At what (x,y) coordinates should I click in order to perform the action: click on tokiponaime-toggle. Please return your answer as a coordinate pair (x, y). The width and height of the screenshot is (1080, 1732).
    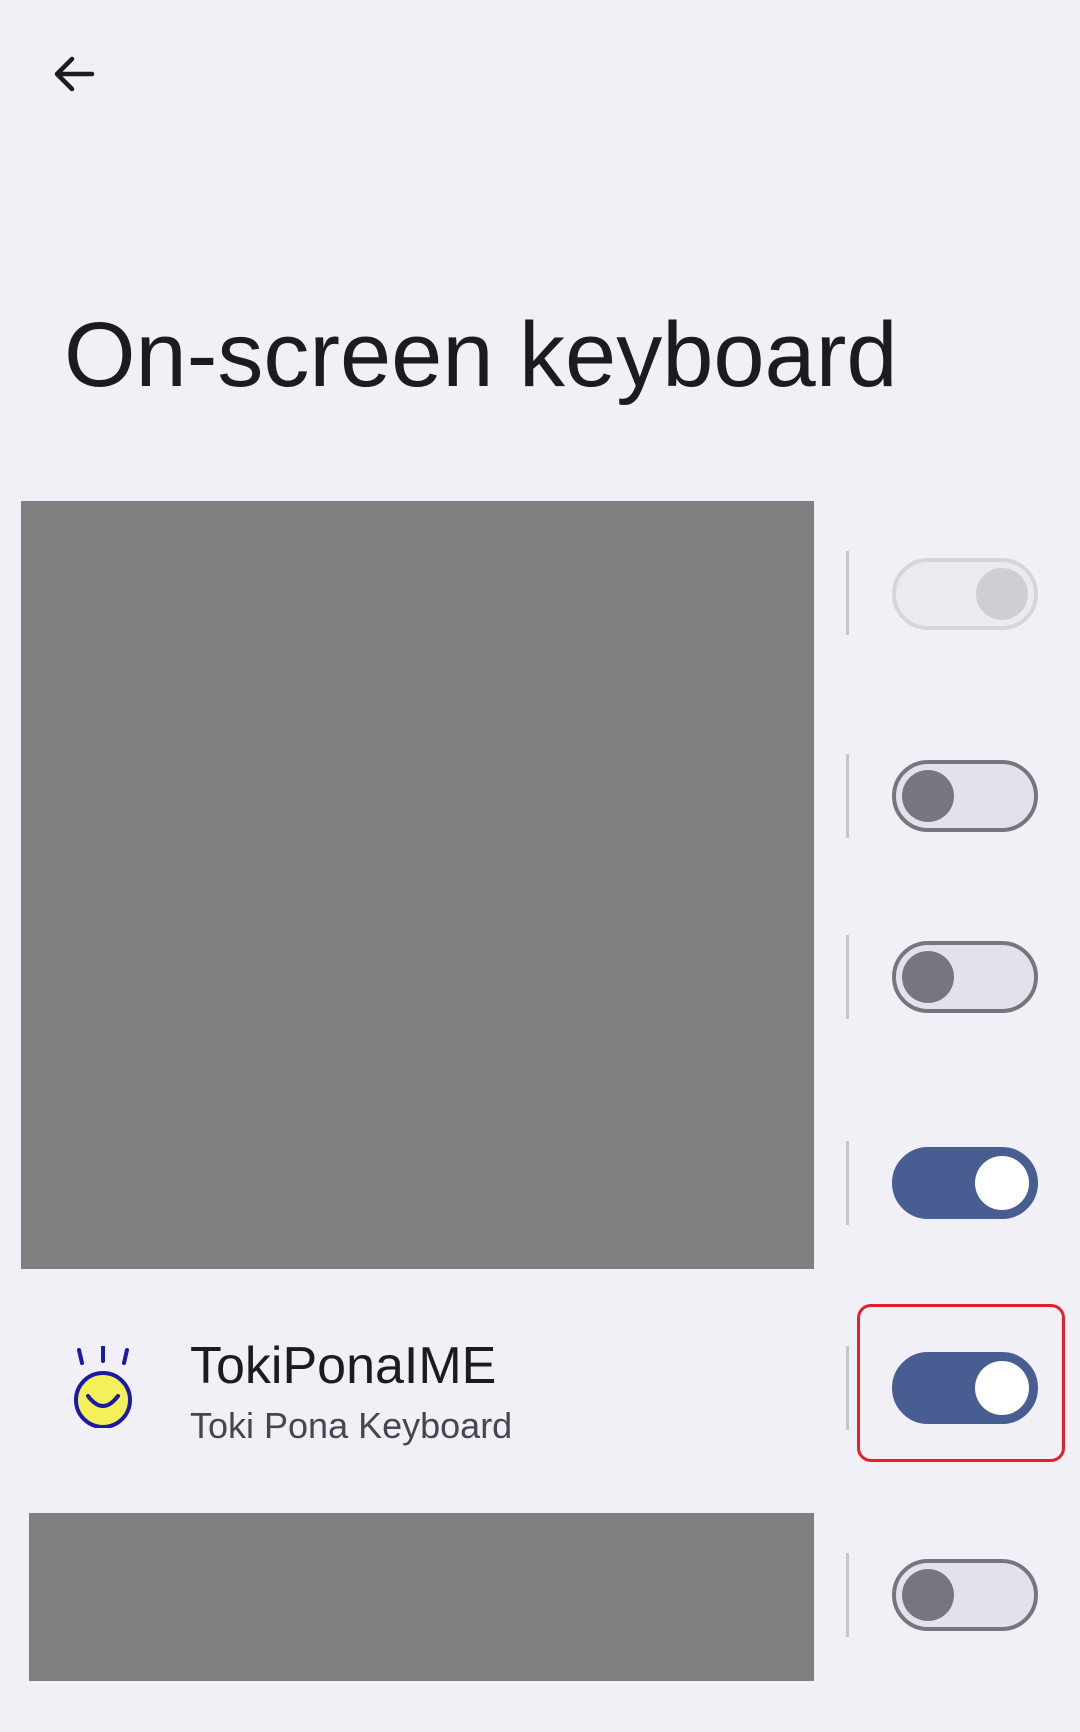
    Looking at the image, I should click on (965, 1388).